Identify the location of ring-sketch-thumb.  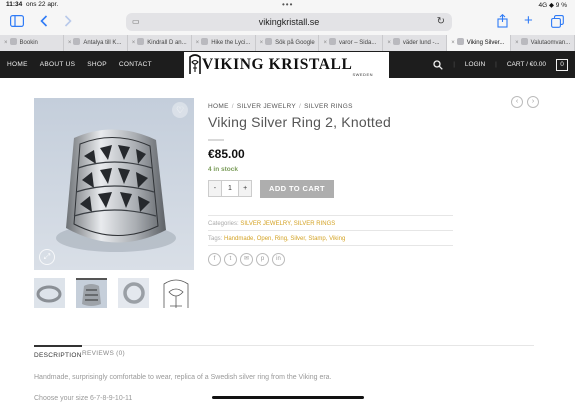
(176, 293).